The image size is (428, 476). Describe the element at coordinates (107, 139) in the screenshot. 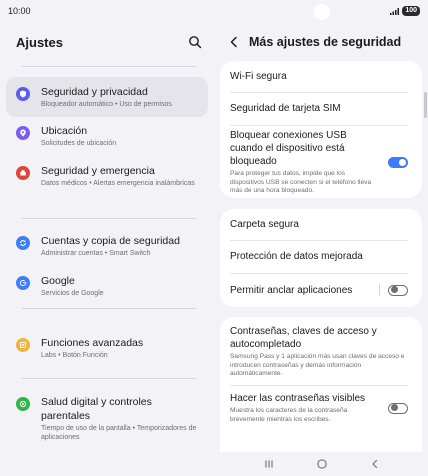

I see `sidebar-item-location: Ubicación Solicitudes de ubicación` at that location.